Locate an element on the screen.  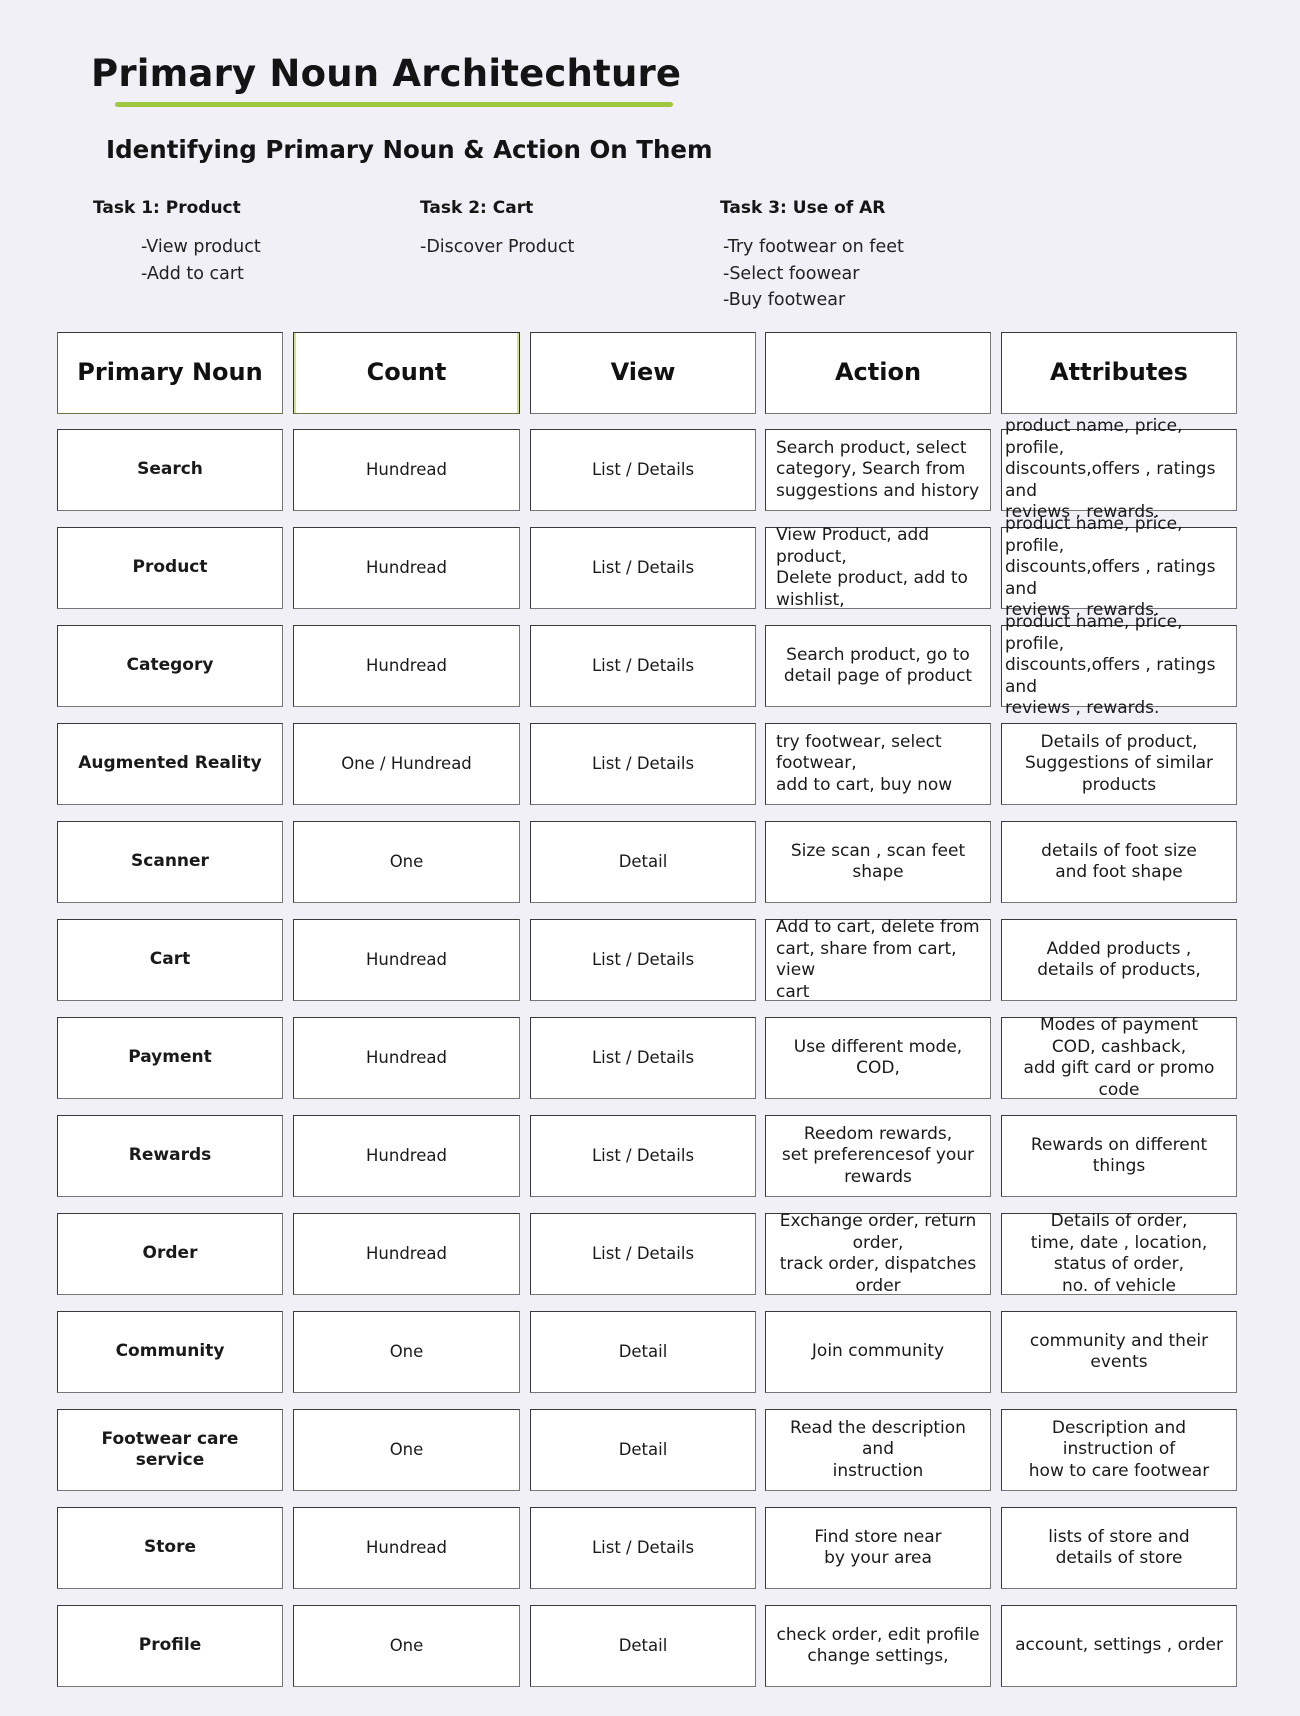
noun-cell: Community is located at coordinates (170, 1352).